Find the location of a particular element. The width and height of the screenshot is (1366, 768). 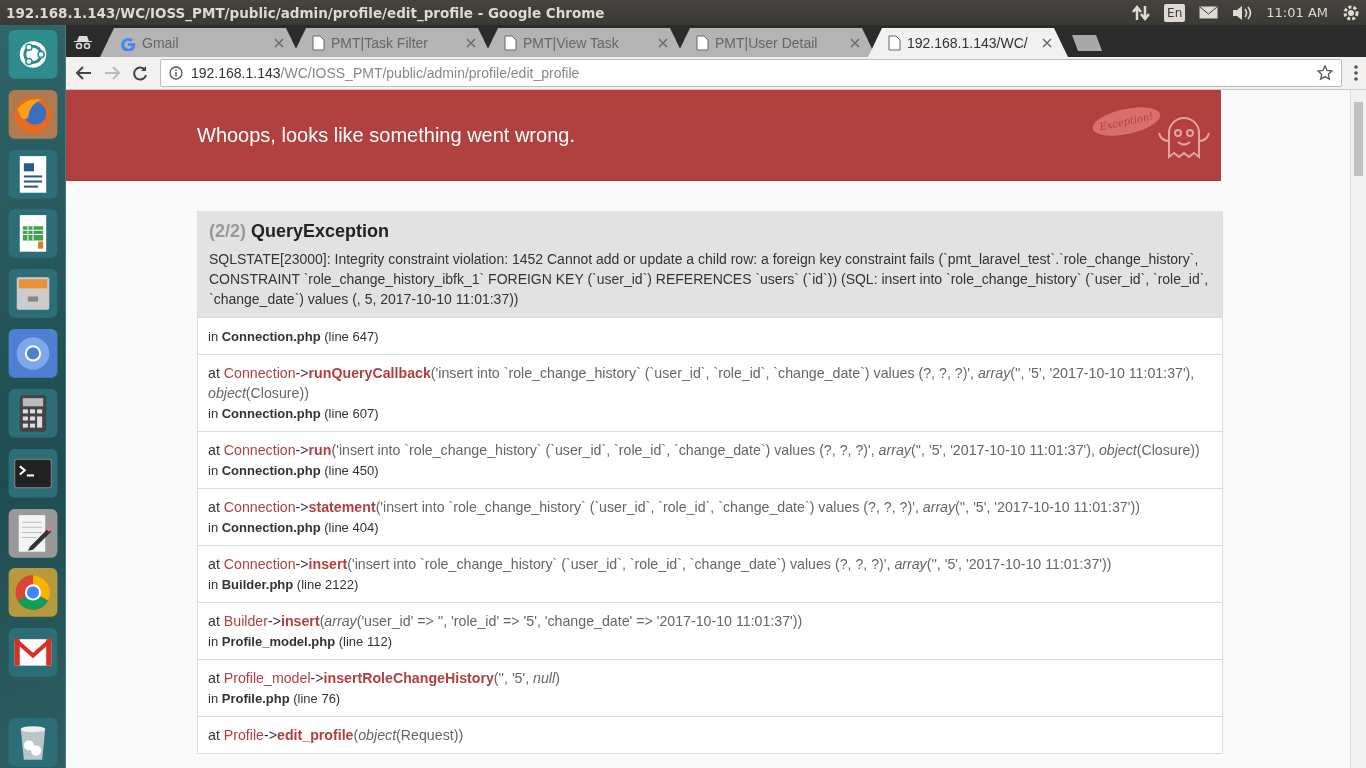

trash-icon is located at coordinates (32, 742).